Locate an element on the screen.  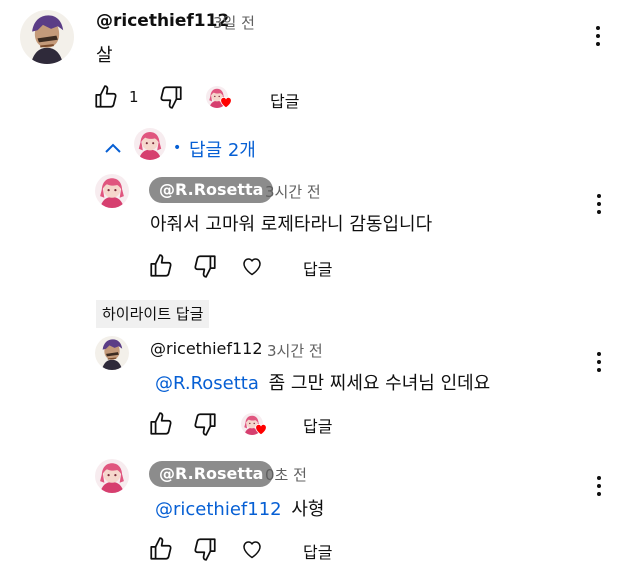
reply-author: @ricethief112 is located at coordinates (206, 348).